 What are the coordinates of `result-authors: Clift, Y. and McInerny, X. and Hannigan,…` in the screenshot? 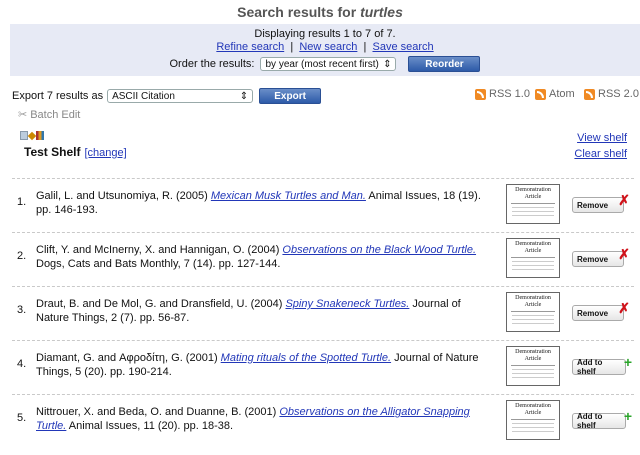 It's located at (159, 250).